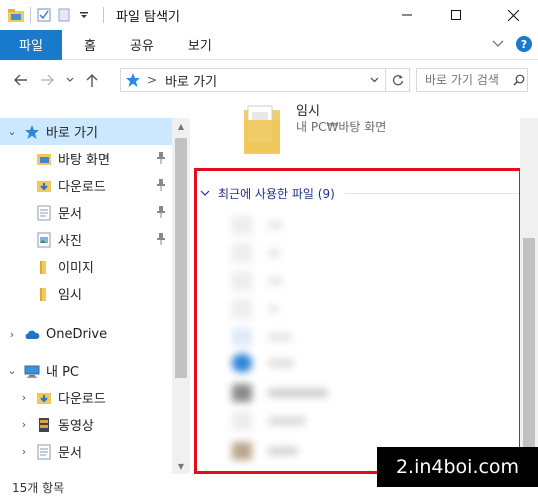 This screenshot has height=500, width=538. What do you see at coordinates (92, 80) in the screenshot?
I see `up-button` at bounding box center [92, 80].